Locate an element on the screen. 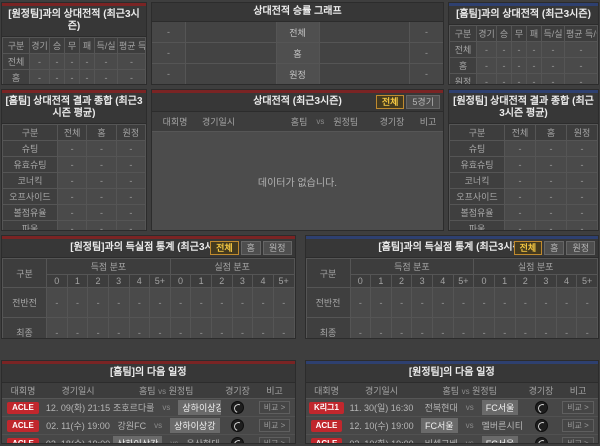 The width and height of the screenshot is (600, 446). panel-winrate-graph: 상대전적 승률 그래프 - 전체 - - 홈 - - 원정 - is located at coordinates (297, 43).